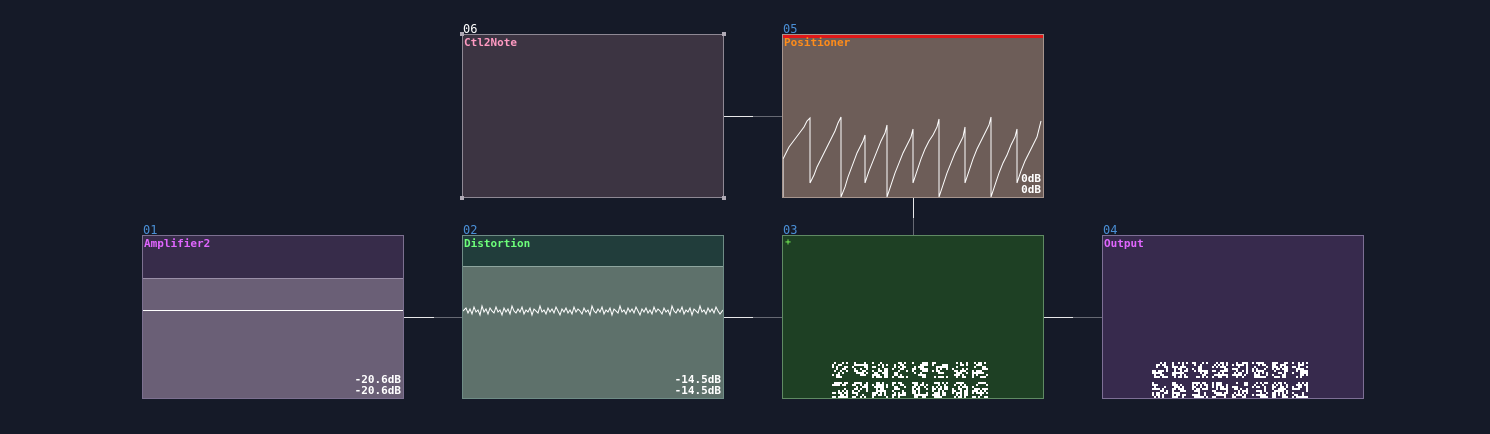  What do you see at coordinates (593, 116) in the screenshot?
I see `selection-corners` at bounding box center [593, 116].